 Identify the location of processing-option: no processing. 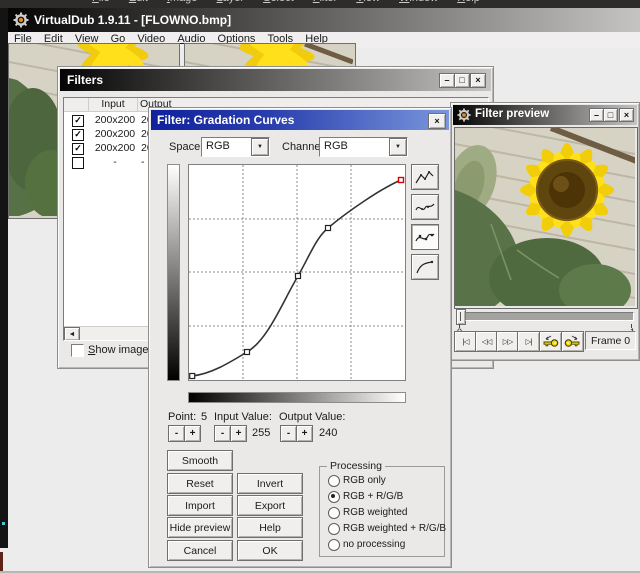
(382, 546).